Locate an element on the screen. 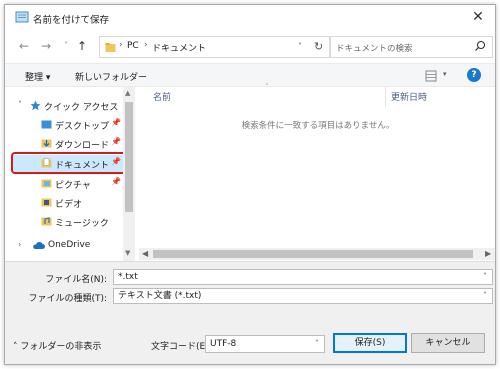  filetype-dropdown-icon: ˅ is located at coordinates (485, 296).